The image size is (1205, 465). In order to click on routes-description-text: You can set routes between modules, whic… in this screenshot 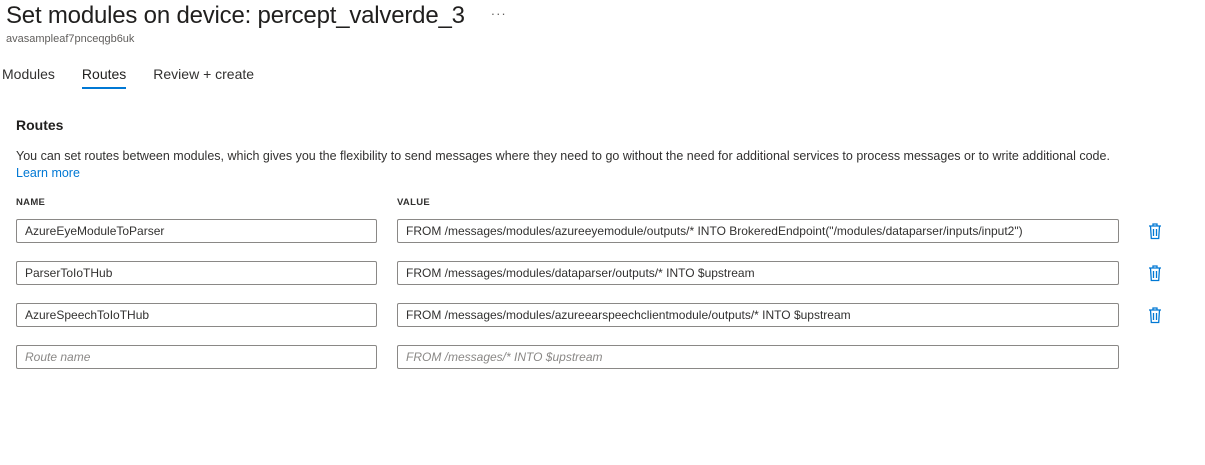, I will do `click(563, 156)`.